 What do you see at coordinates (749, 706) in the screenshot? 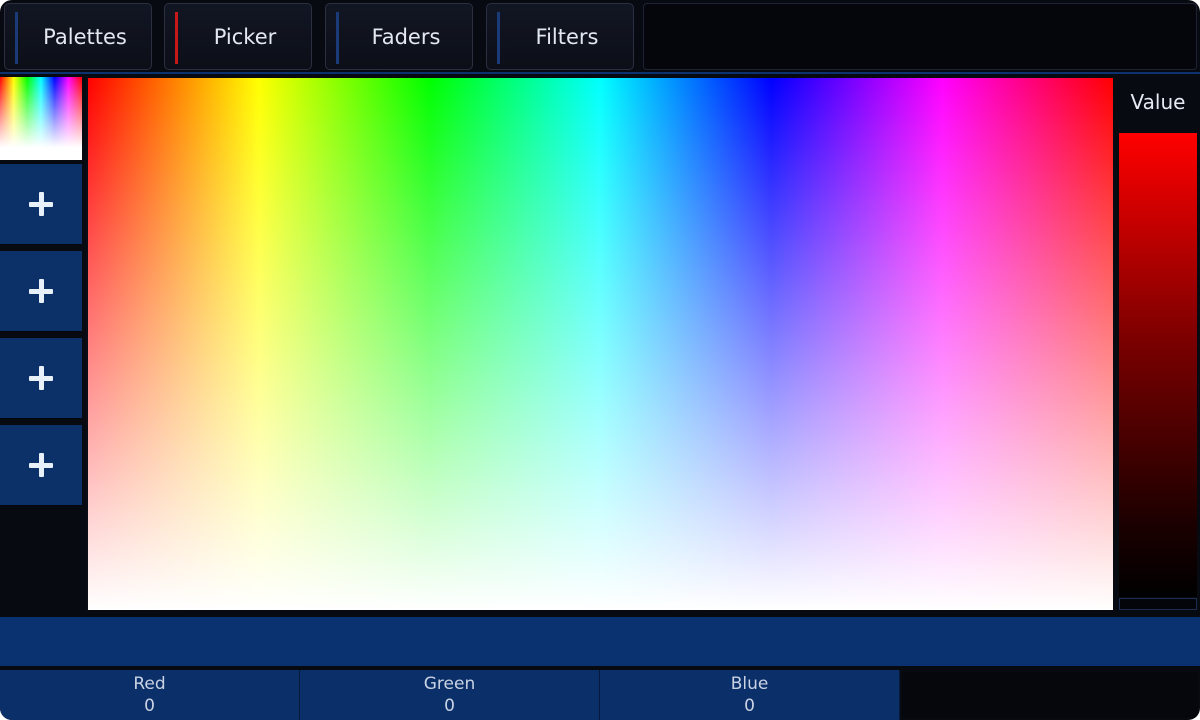
I see `blue-value: 0` at bounding box center [749, 706].